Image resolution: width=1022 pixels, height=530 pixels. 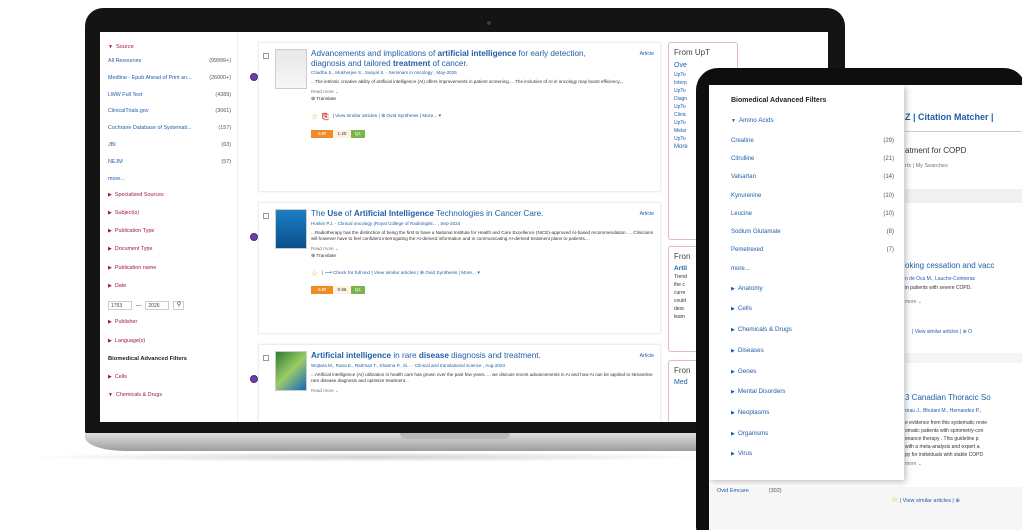 What do you see at coordinates (169, 341) in the screenshot?
I see `filter-section: ▶ Language(s)` at bounding box center [169, 341].